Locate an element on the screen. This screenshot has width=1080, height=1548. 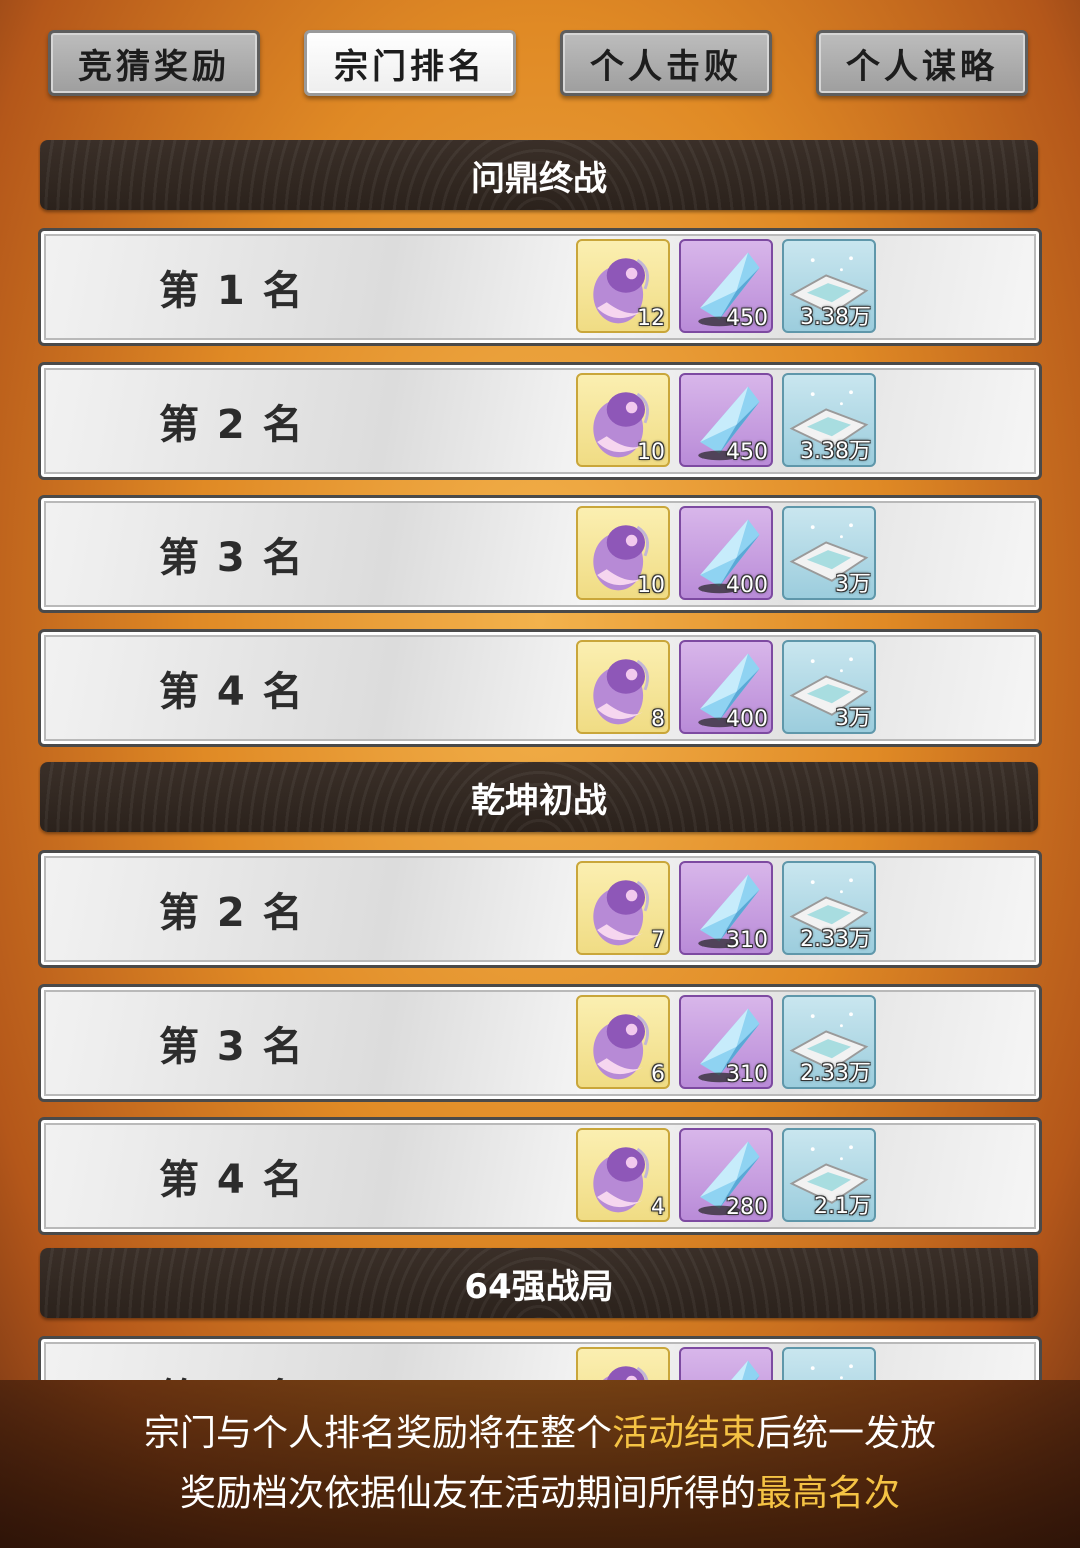
footer-line-1: 宗门与个人排名奖励将在整个活动结束后统一发放 is located at coordinates (540, 1433).